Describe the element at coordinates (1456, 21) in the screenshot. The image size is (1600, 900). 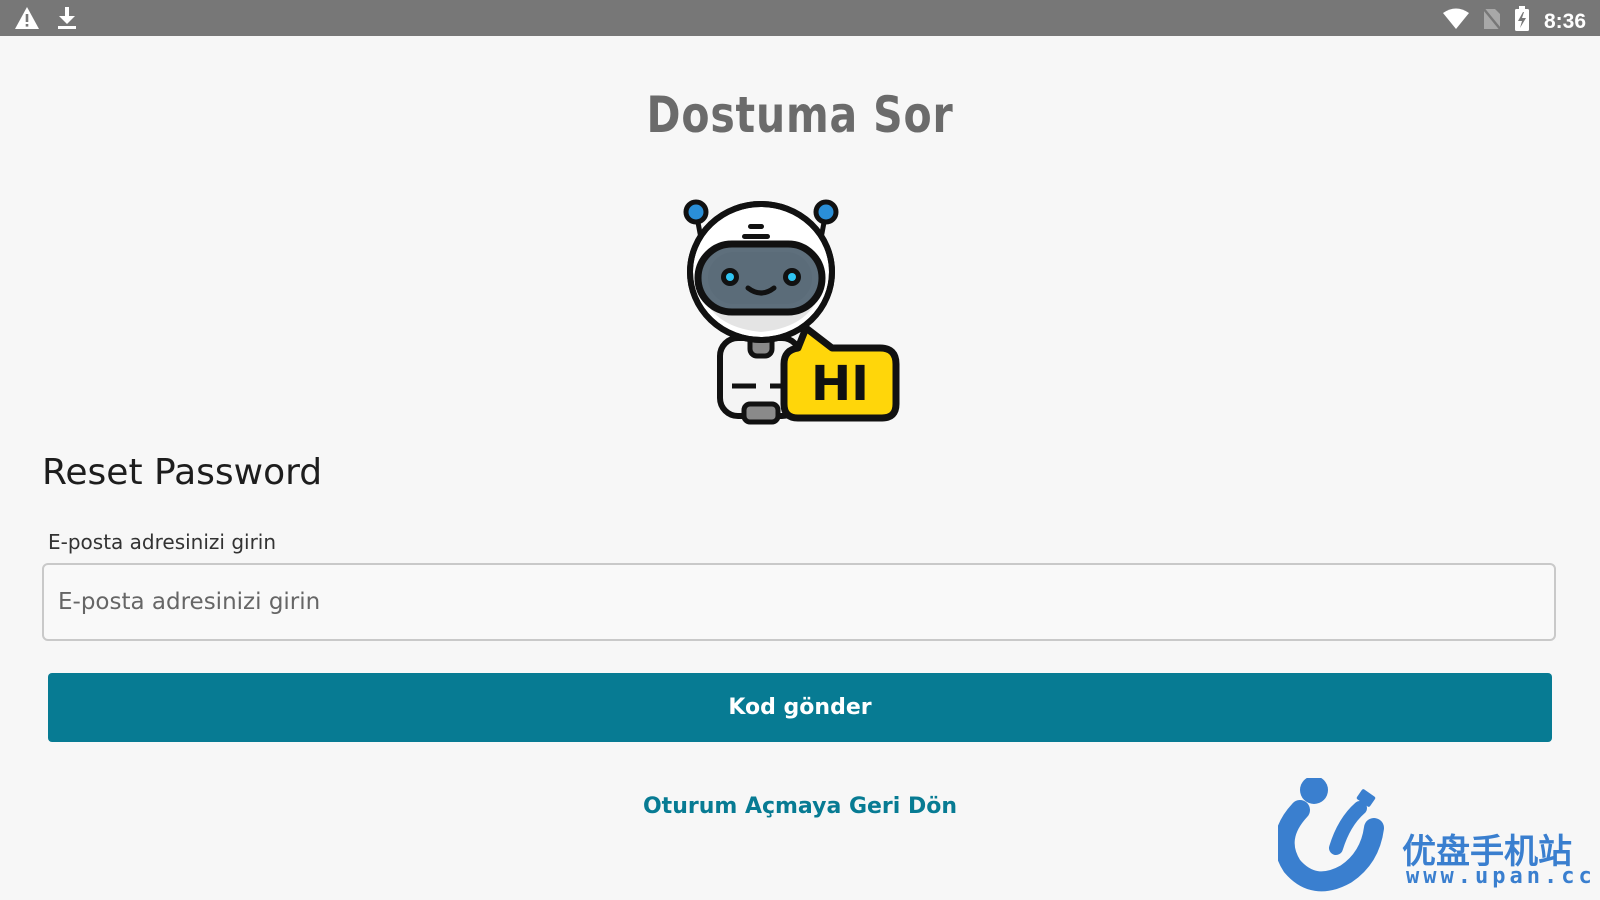
I see `wifi-icon` at that location.